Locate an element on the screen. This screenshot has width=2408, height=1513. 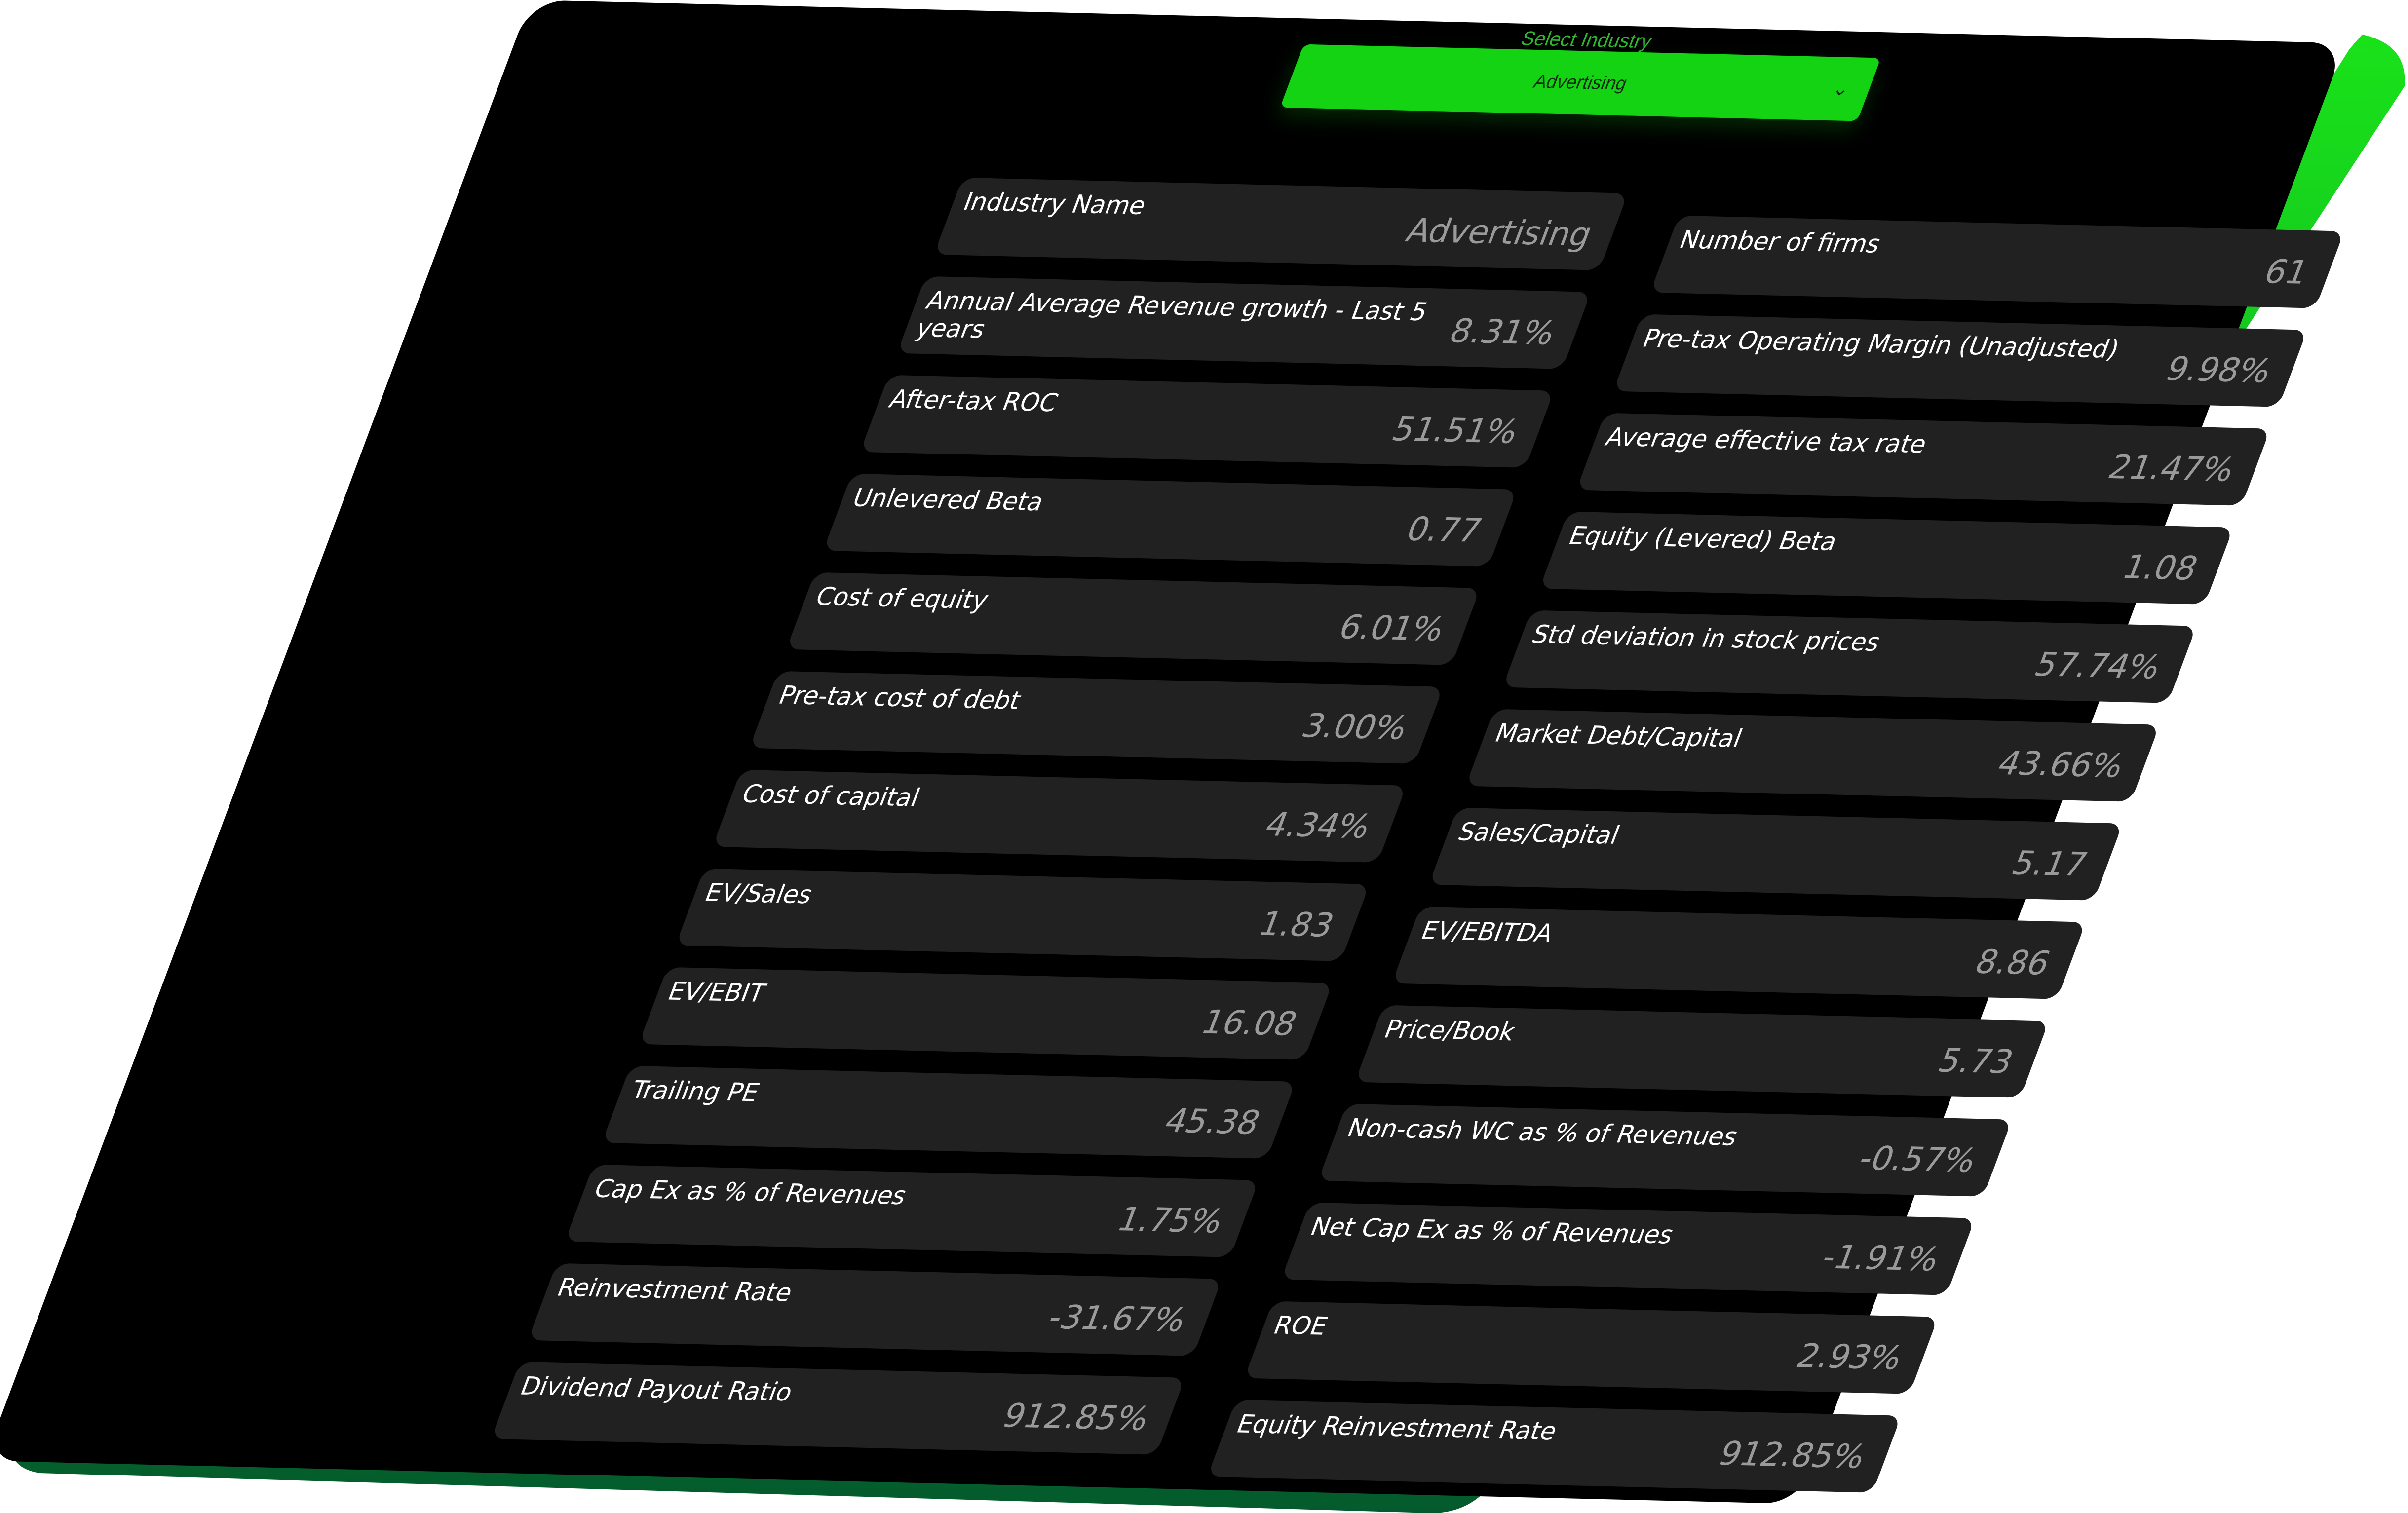
metric-card: Unlevered Beta 0.77 is located at coordinates (1170, 520).